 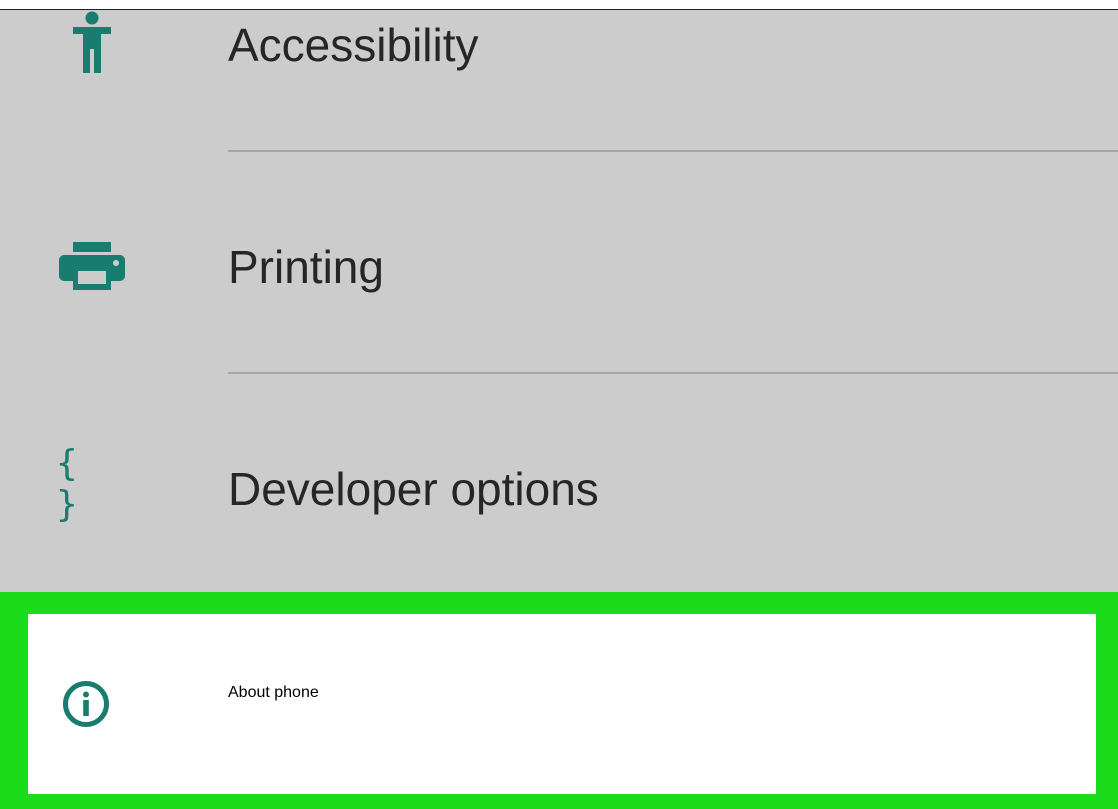 What do you see at coordinates (92, 42) in the screenshot?
I see `accessibility-icon` at bounding box center [92, 42].